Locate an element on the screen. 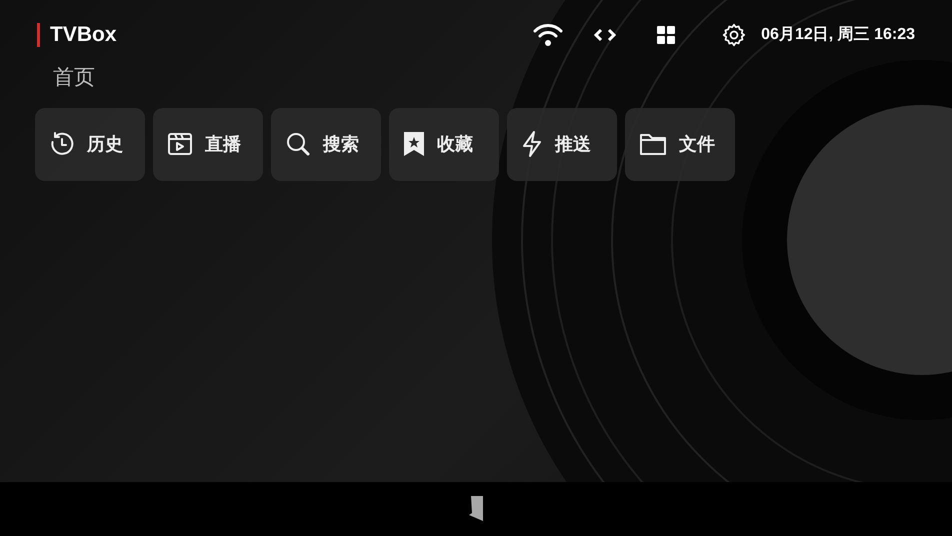 The width and height of the screenshot is (952, 536). lightning-icon is located at coordinates (532, 144).